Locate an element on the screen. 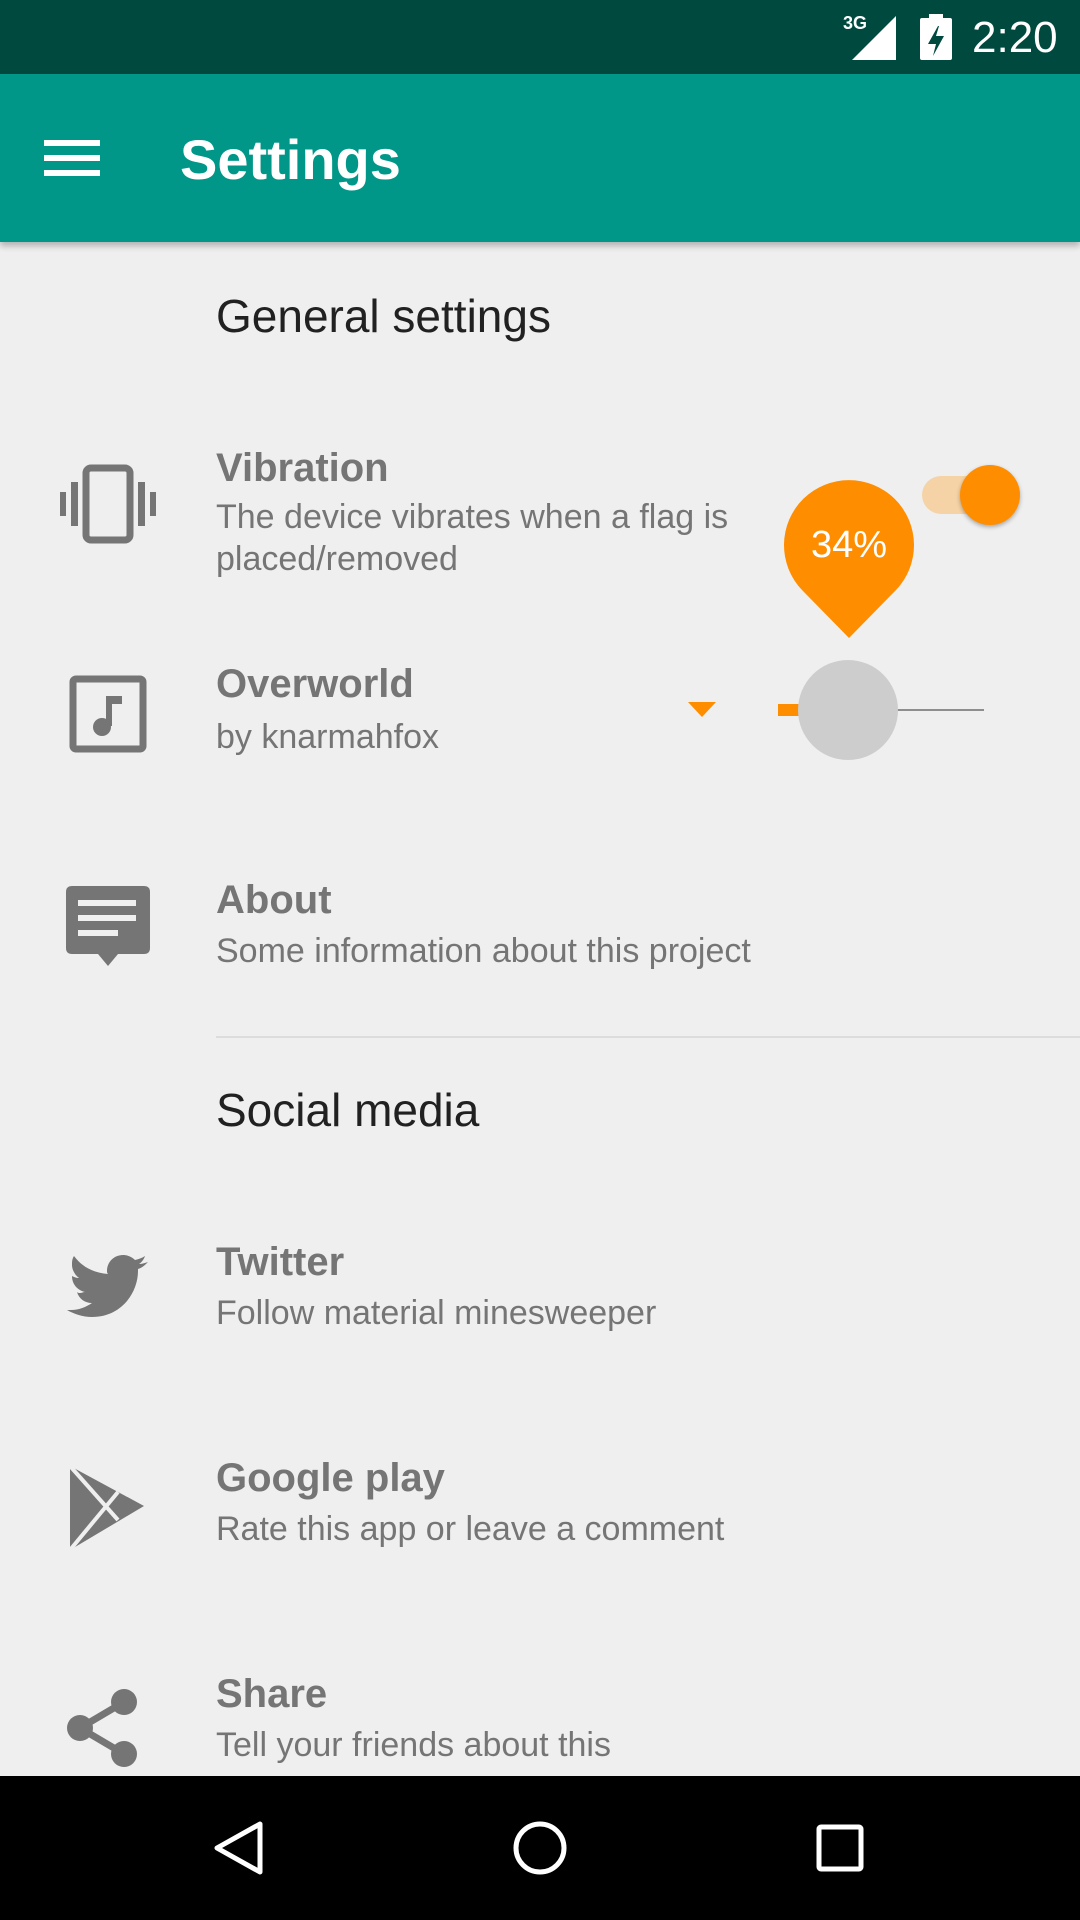  switch-thumb is located at coordinates (990, 495).